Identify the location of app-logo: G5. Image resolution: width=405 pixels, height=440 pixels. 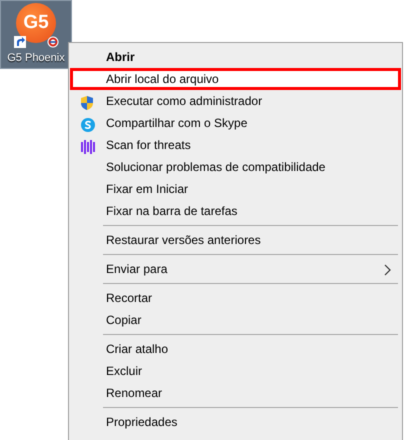
(36, 23).